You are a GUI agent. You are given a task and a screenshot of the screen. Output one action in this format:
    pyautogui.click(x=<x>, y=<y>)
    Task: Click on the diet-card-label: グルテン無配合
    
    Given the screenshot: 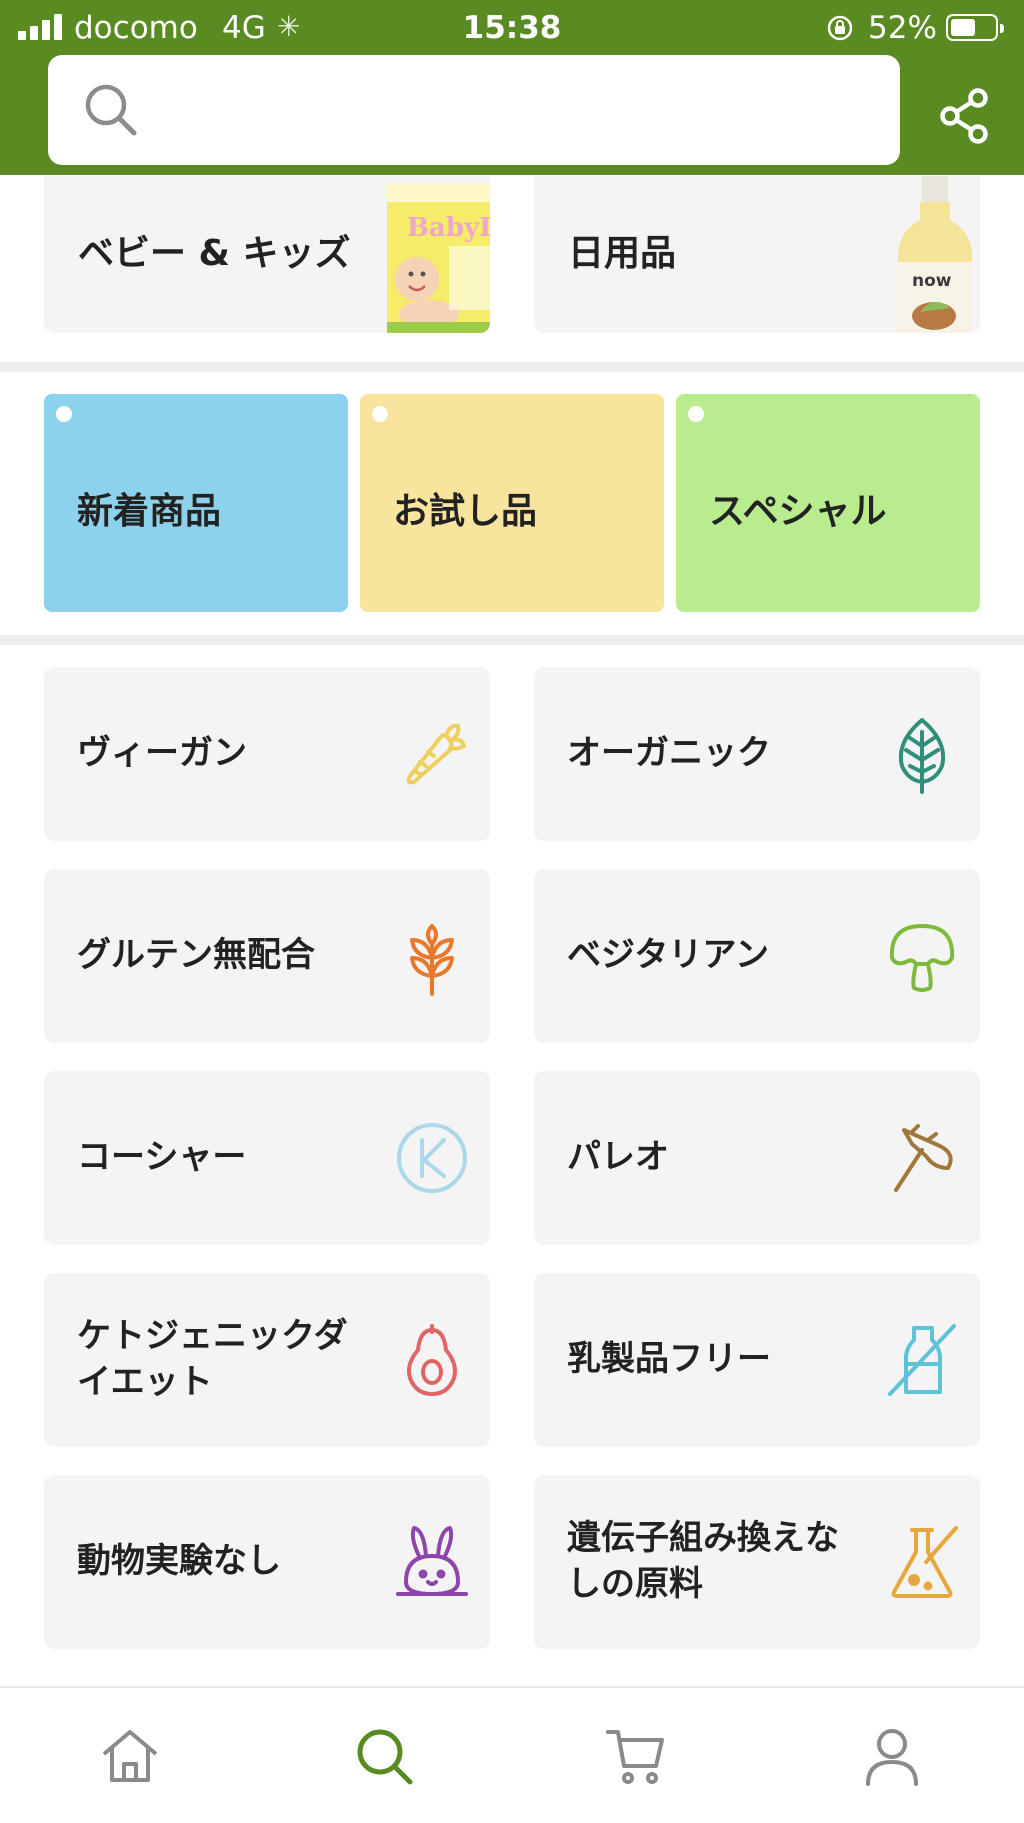 What is the action you would take?
    pyautogui.click(x=196, y=955)
    